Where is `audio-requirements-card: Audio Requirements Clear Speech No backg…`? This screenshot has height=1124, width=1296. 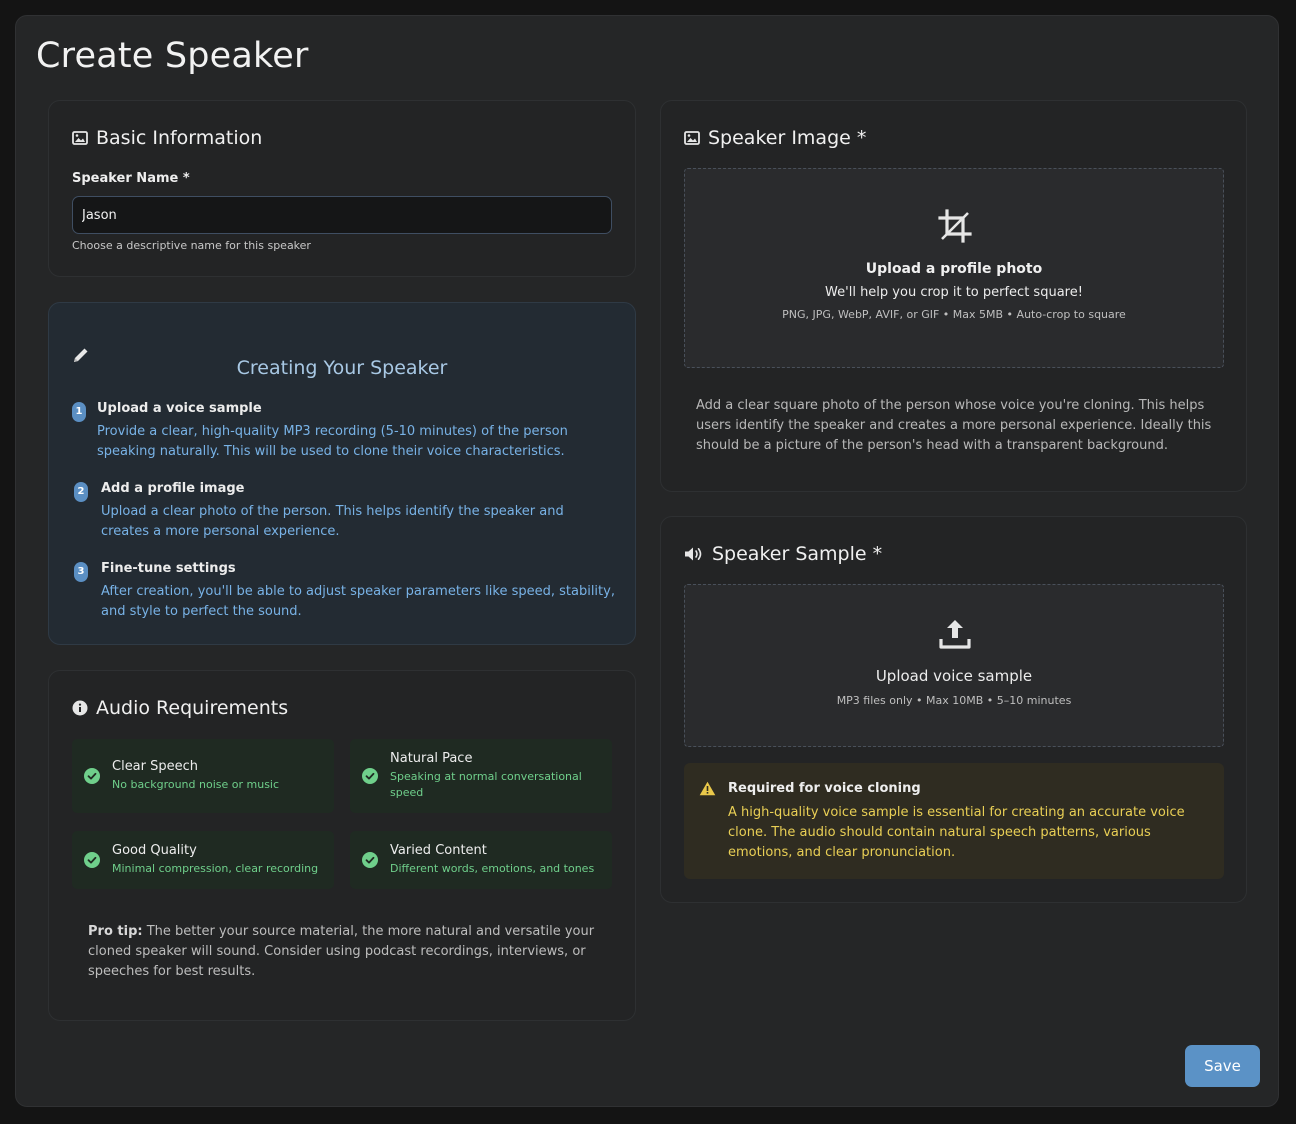 audio-requirements-card: Audio Requirements Clear Speech No backg… is located at coordinates (342, 845).